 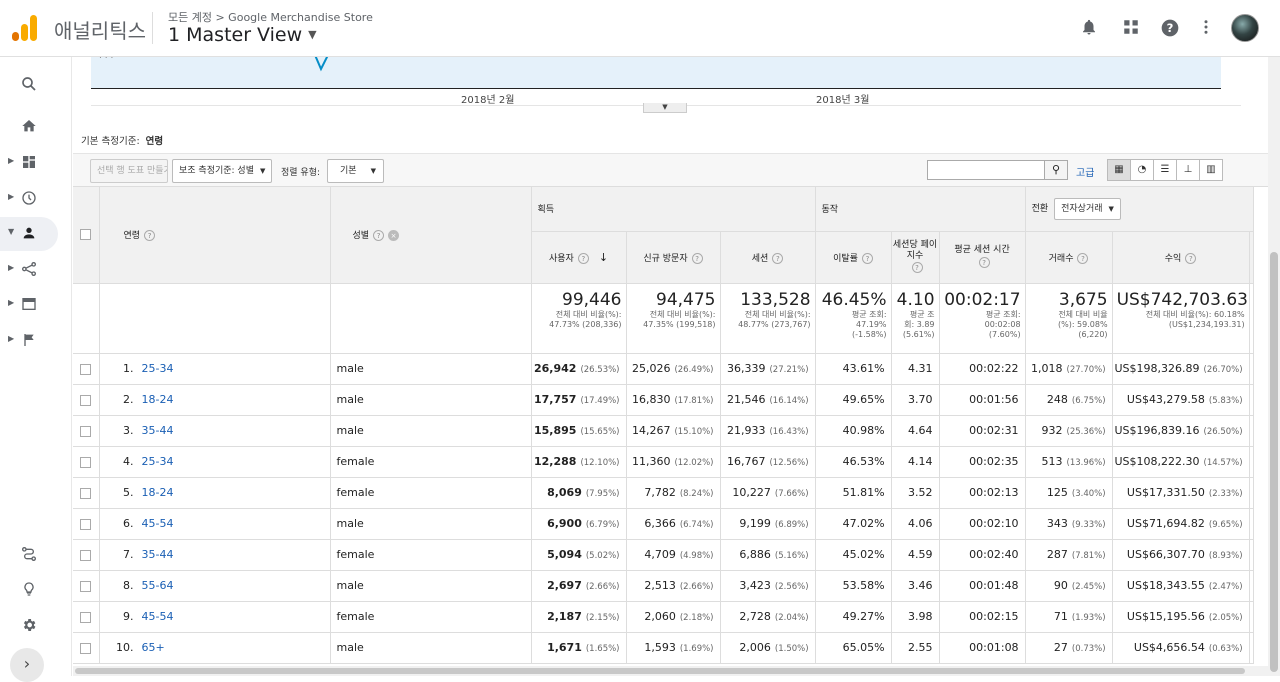 I want to click on col-new-users: 신규 방문자?, so click(x=673, y=257).